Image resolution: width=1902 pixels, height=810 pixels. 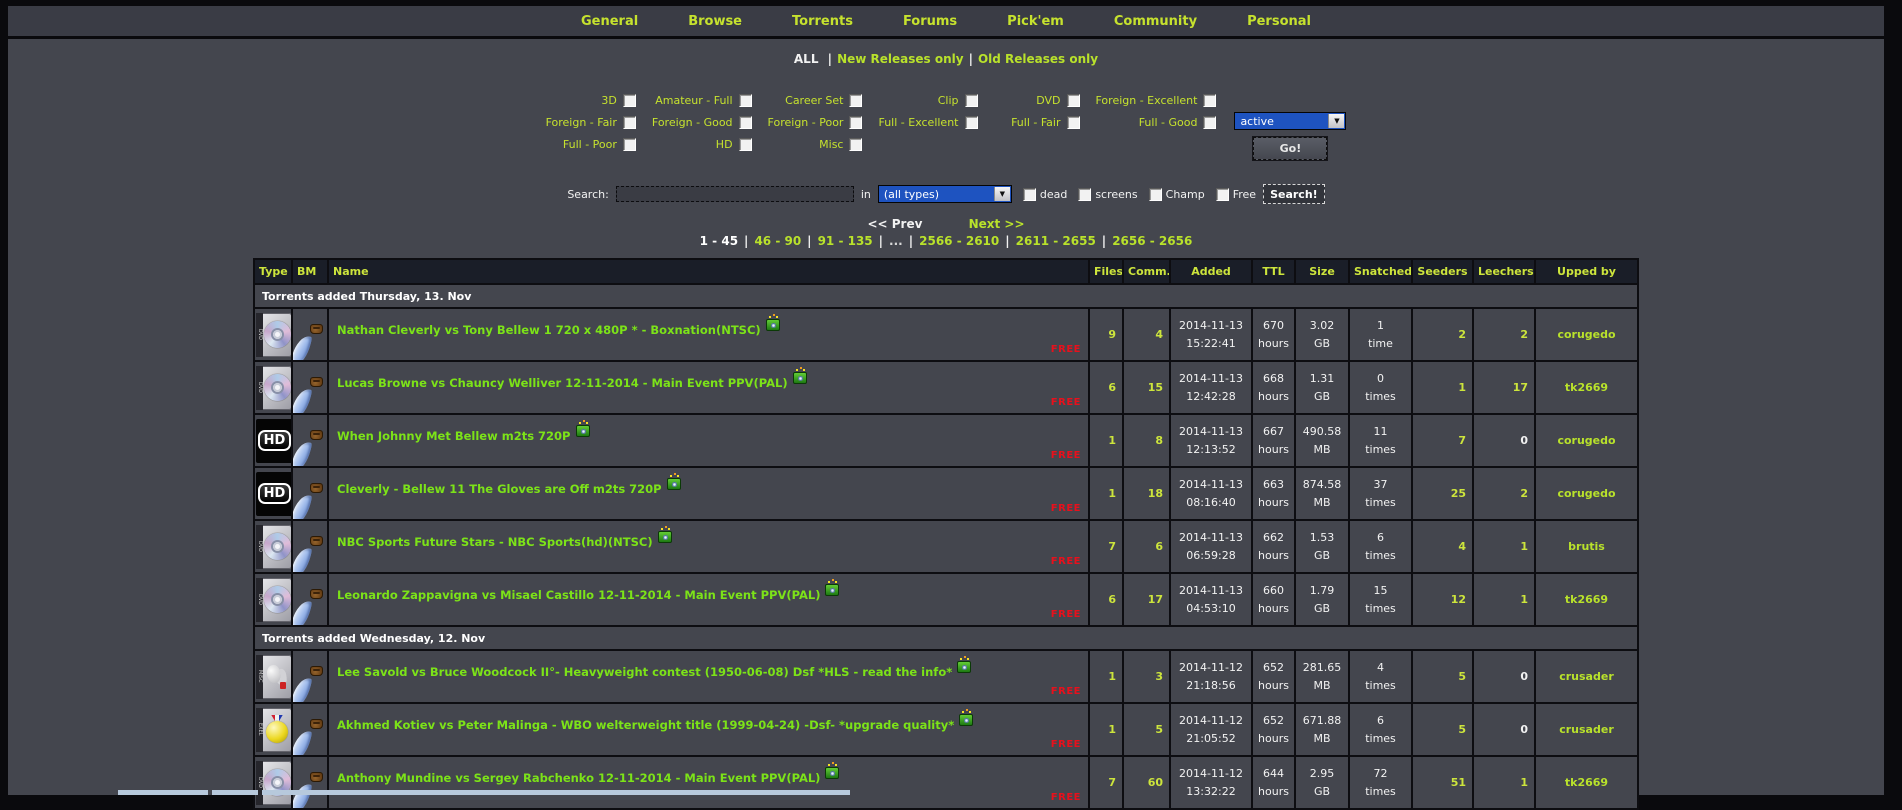 What do you see at coordinates (1442, 271) in the screenshot?
I see `col-header-seeders: Seeders` at bounding box center [1442, 271].